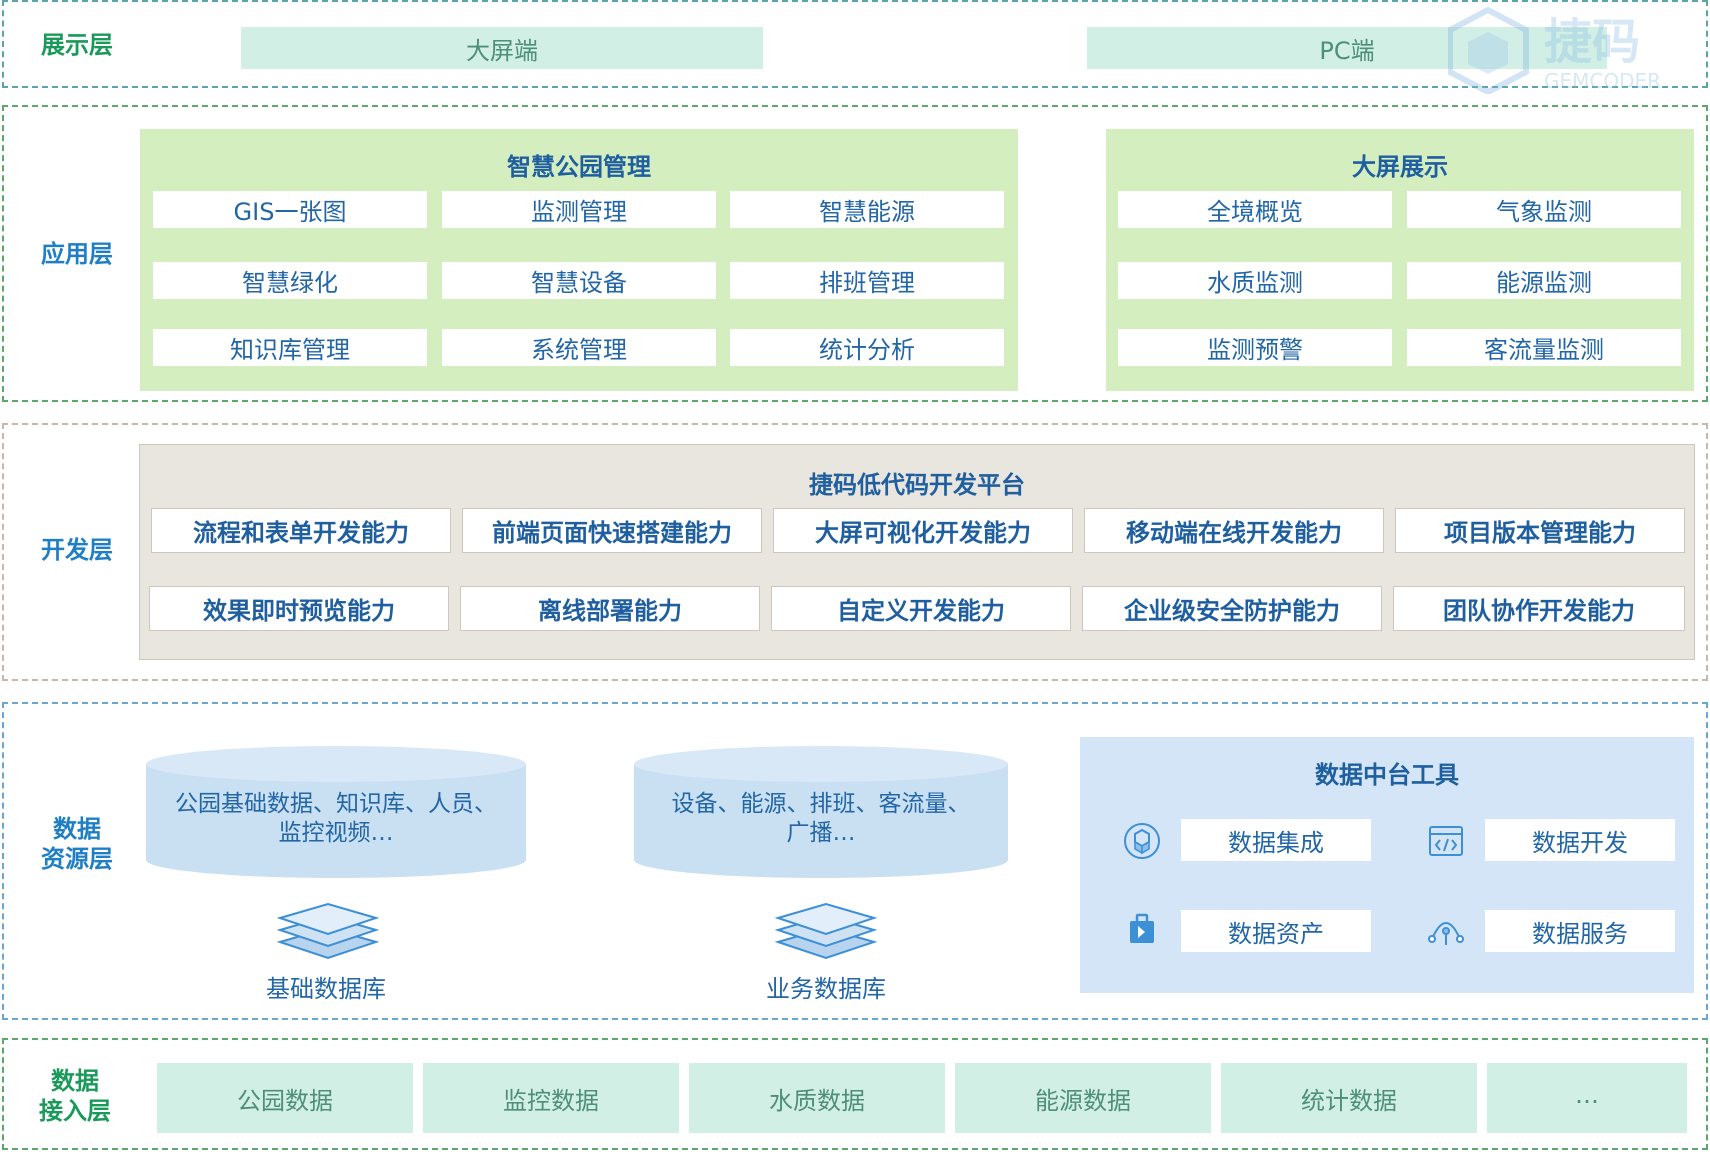 This screenshot has width=1710, height=1152. Describe the element at coordinates (336, 804) in the screenshot. I see `base-data-line1: 公园基础数据、知识库、人员、` at that location.